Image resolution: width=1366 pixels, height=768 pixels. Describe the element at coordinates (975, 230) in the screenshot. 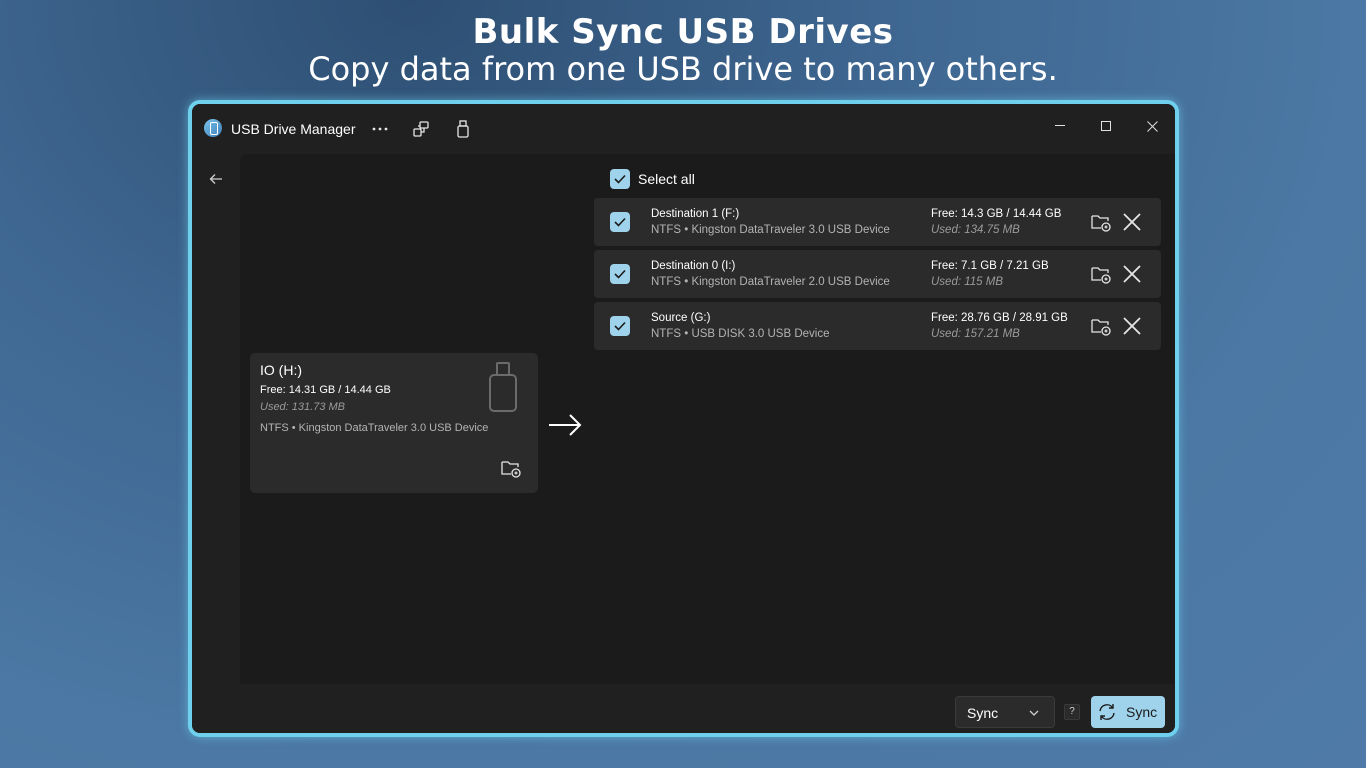

I see `drive-used-space: Used: 134.75 MB` at that location.